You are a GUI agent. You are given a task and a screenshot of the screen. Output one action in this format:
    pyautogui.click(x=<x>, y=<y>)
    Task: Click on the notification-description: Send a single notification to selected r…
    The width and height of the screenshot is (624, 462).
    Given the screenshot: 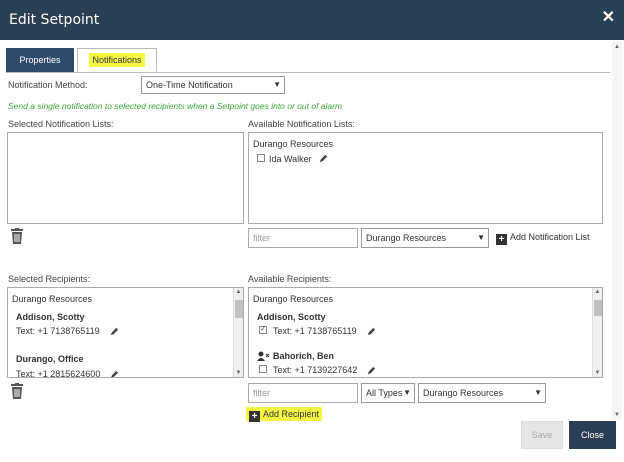 What is the action you would take?
    pyautogui.click(x=175, y=106)
    